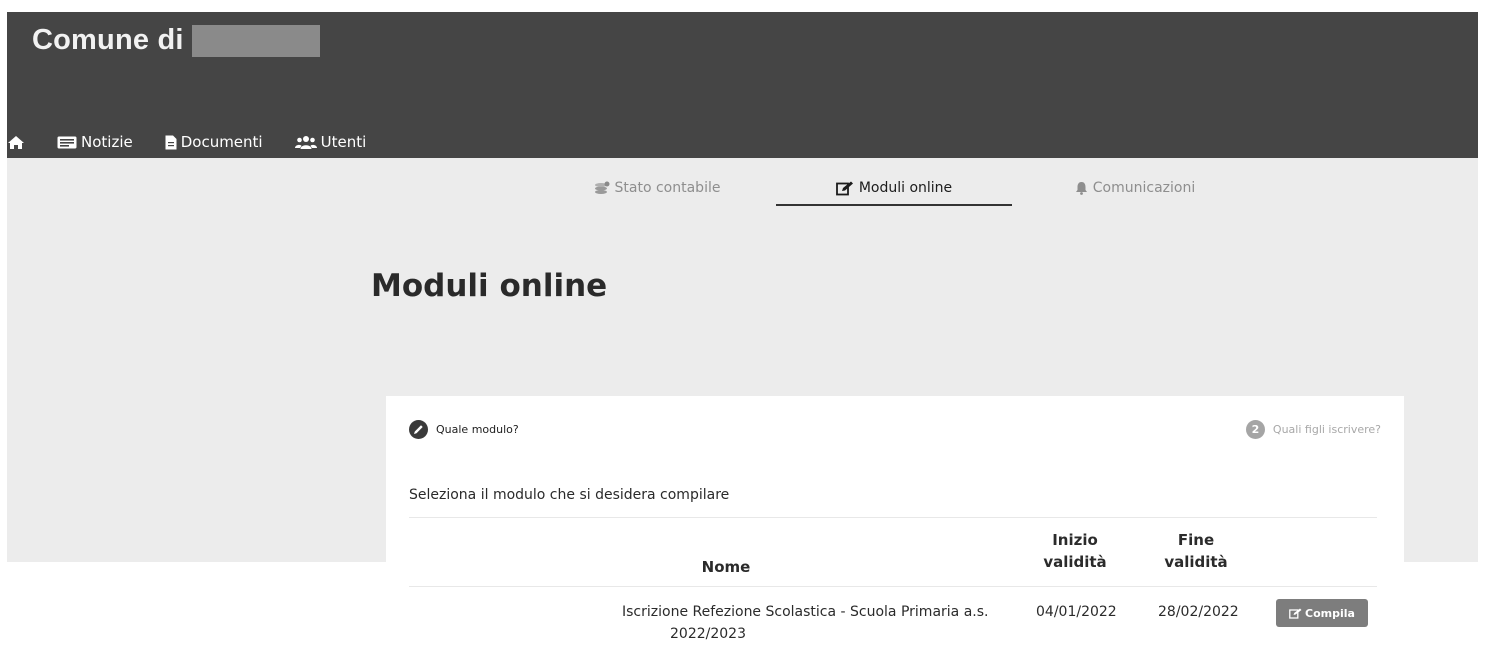 The height and width of the screenshot is (650, 1485). I want to click on row-inizio-validita: 04/01/2022, so click(1076, 612).